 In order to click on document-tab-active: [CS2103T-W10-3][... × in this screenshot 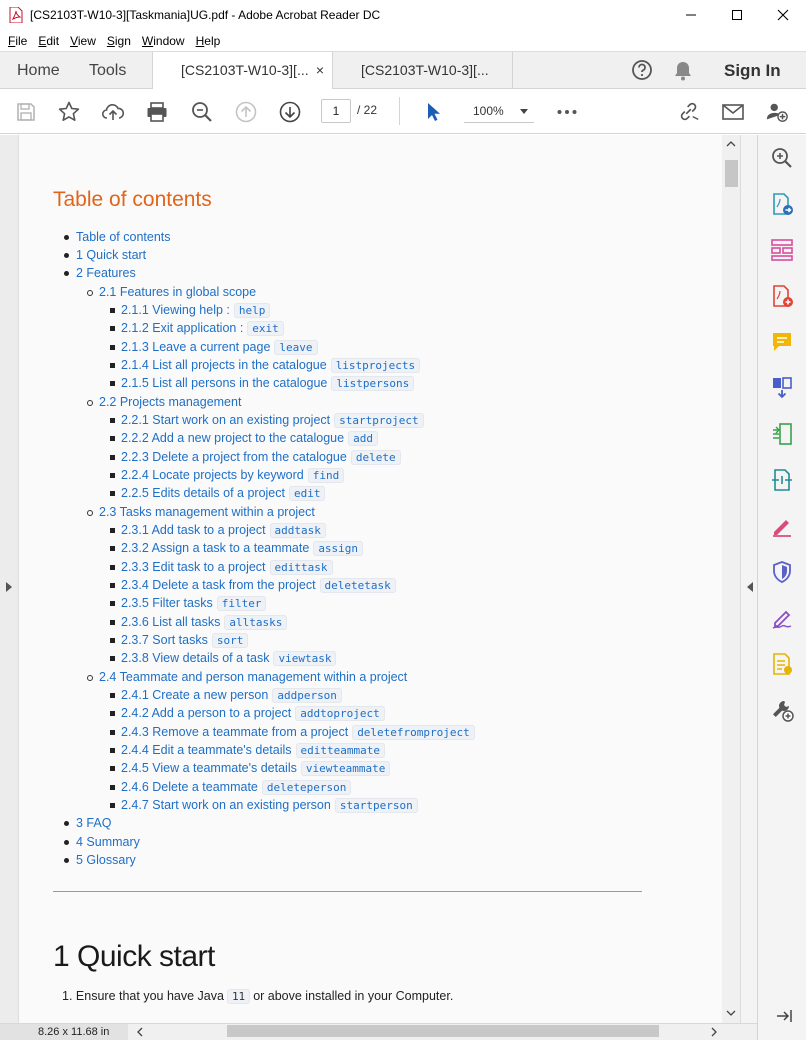, I will do `click(242, 71)`.